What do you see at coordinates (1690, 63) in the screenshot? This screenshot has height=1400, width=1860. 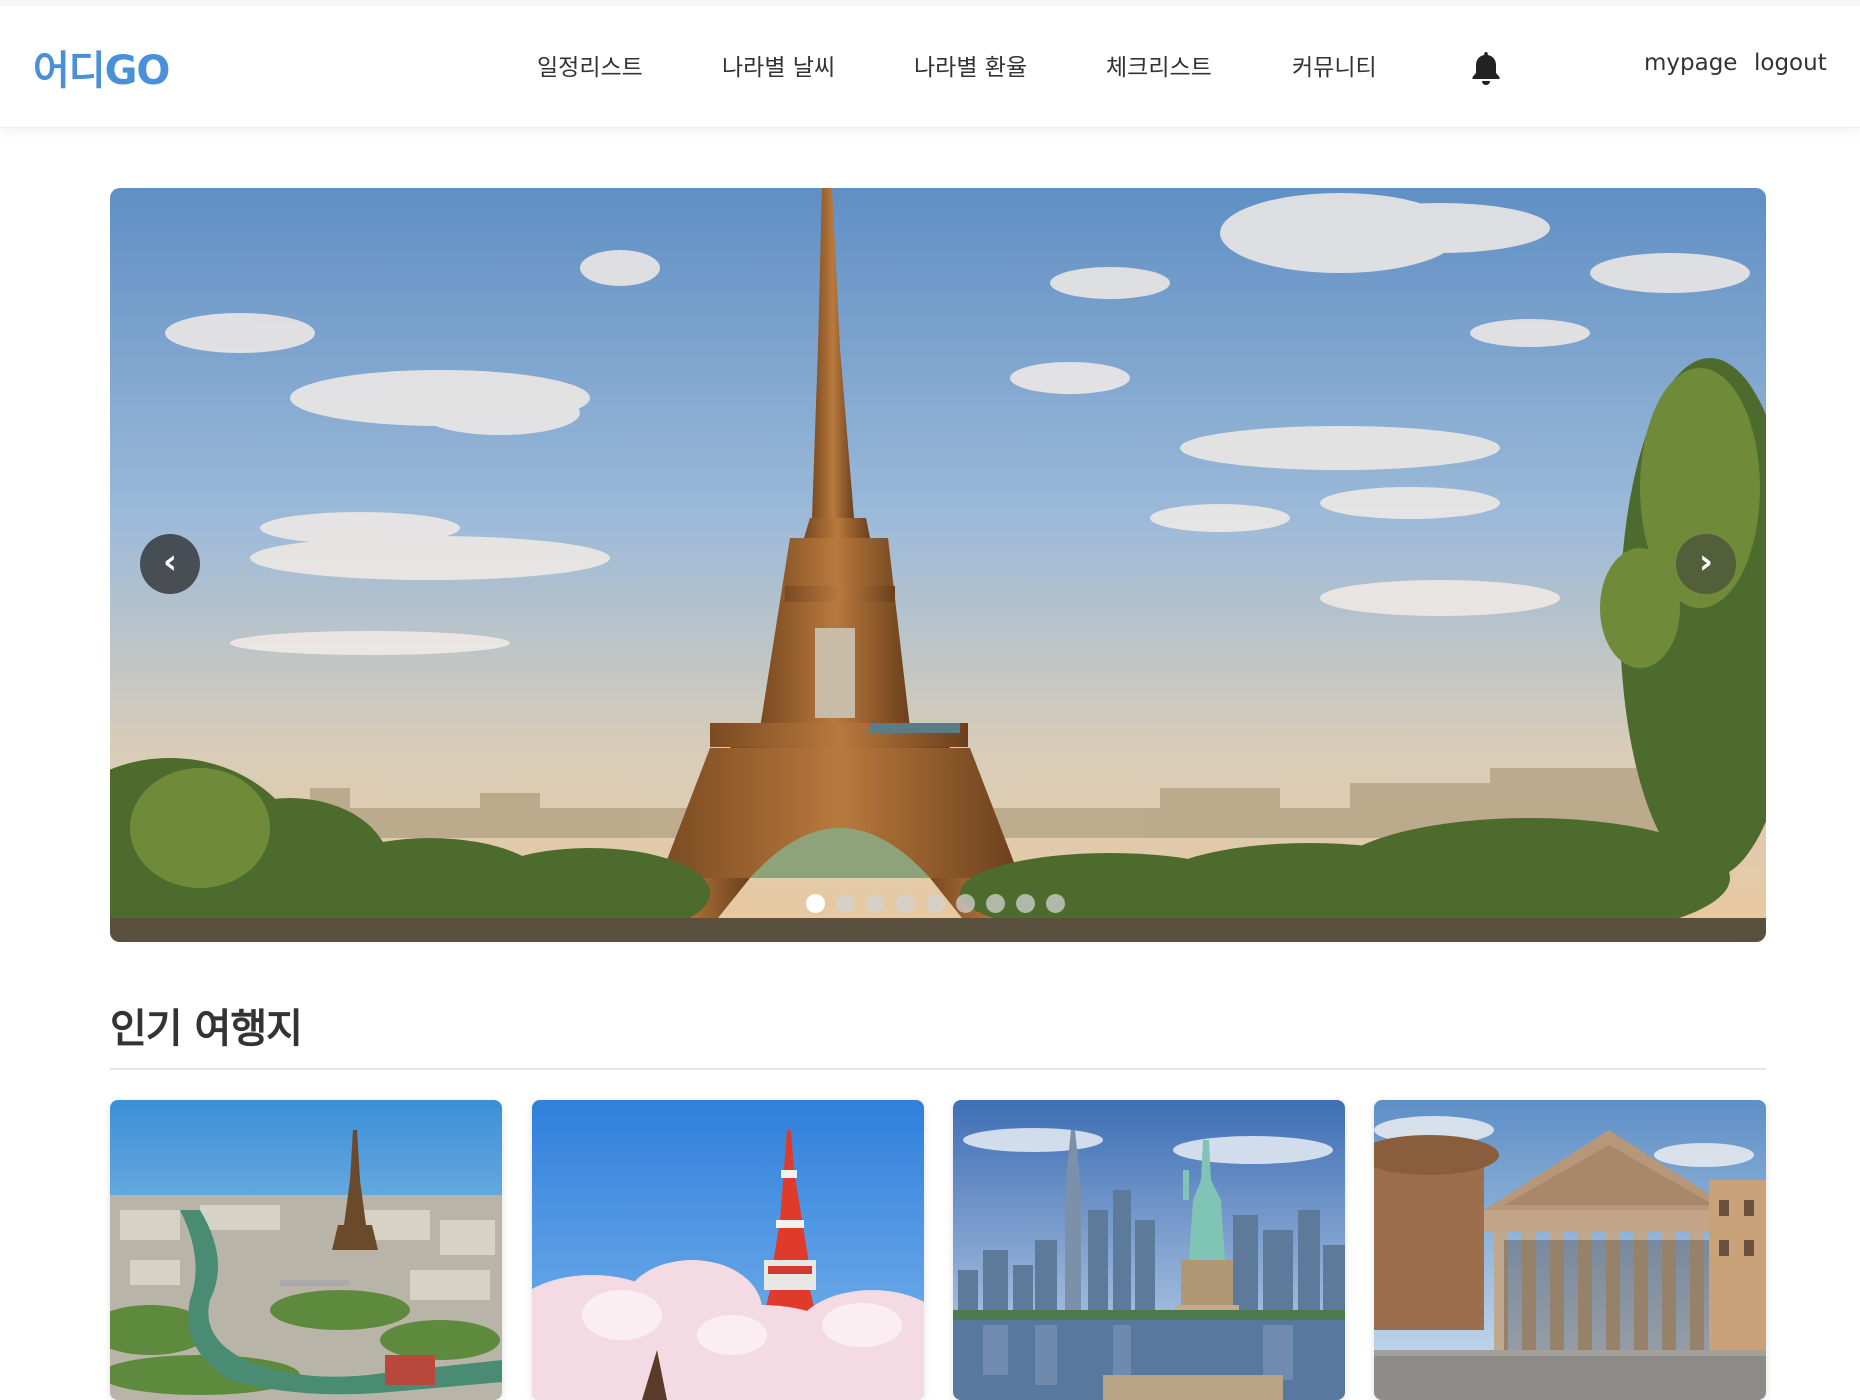 I see `mypage-link: mypage` at bounding box center [1690, 63].